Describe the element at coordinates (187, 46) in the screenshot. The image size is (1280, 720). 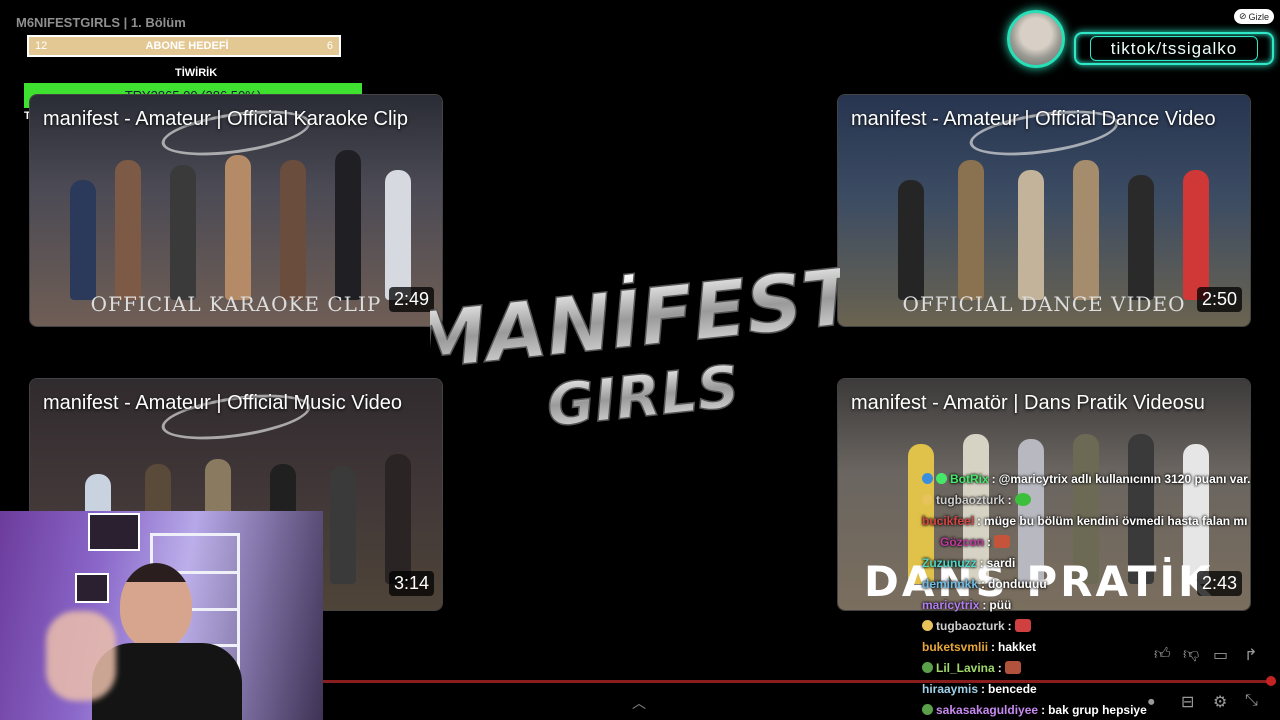
I see `goal-label: ABONE HEDEFİ` at that location.